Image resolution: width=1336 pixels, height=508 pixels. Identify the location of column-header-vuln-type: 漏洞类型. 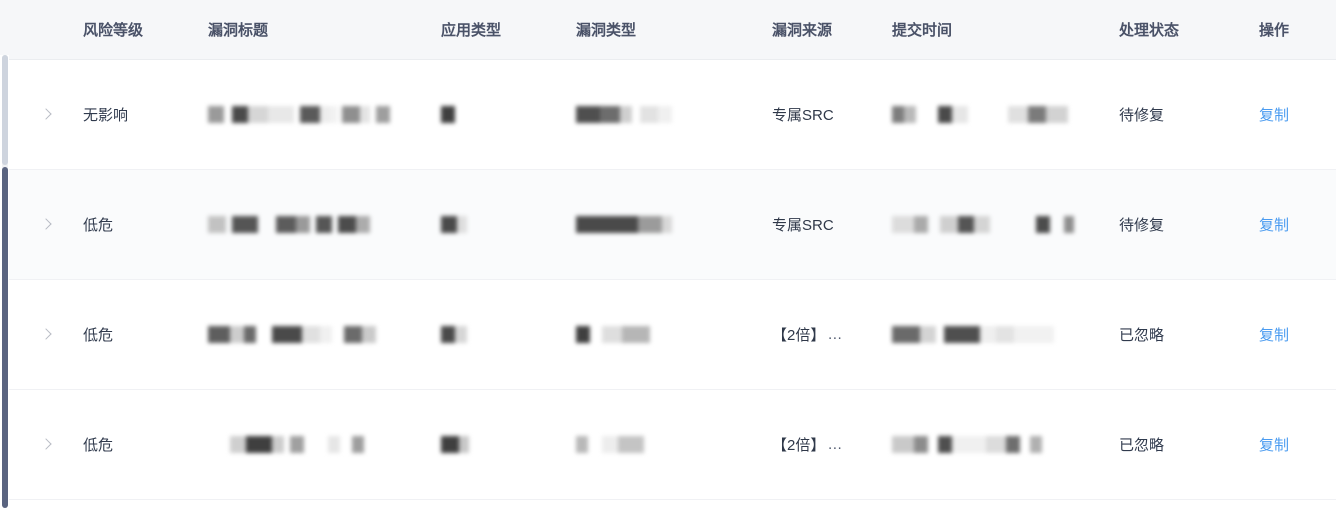
(674, 29).